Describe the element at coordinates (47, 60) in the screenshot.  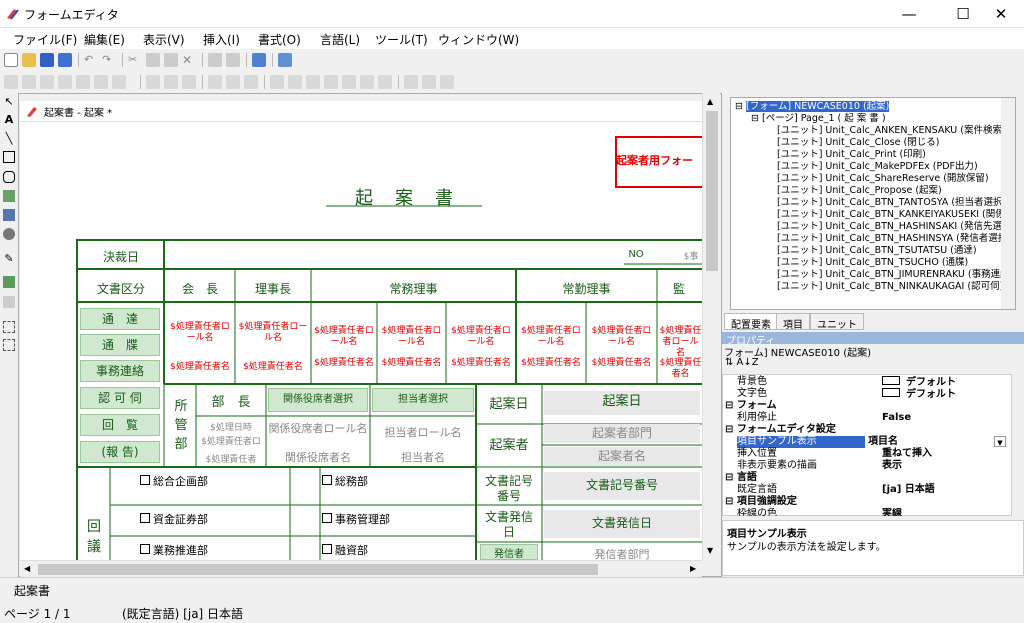
I see `save-icon` at that location.